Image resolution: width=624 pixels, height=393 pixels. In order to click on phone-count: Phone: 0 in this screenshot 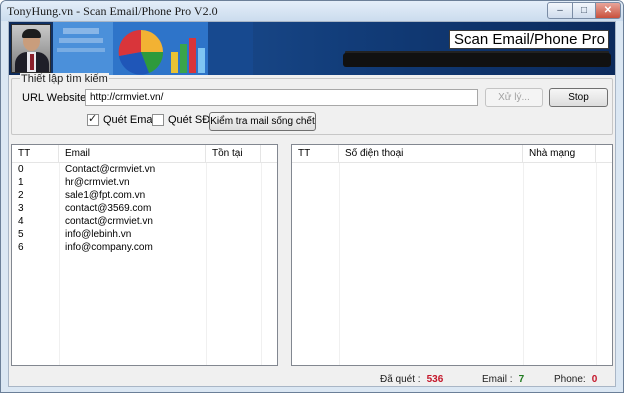, I will do `click(575, 379)`.